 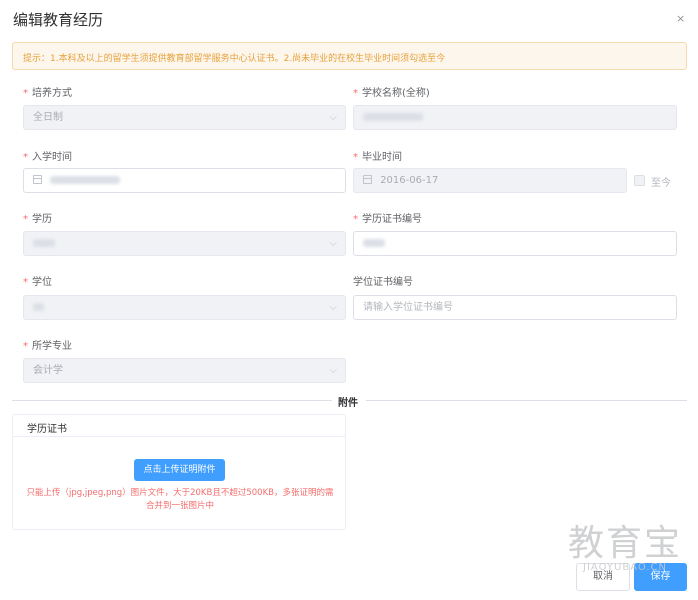 I want to click on enroll-date-picker, so click(x=184, y=180).